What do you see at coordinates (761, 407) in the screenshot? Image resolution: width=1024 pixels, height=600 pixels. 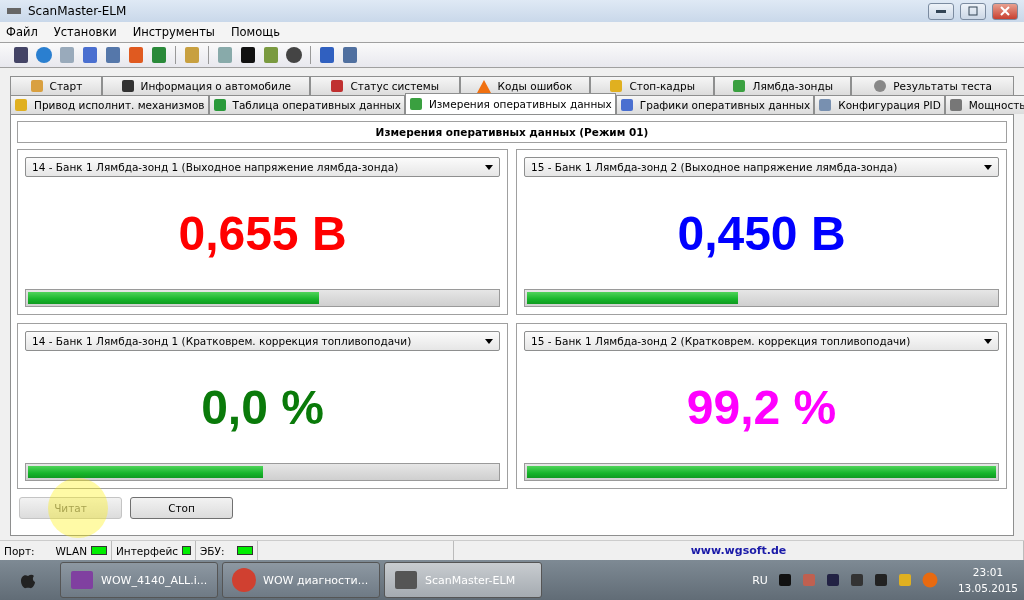 I see `reading-value: 99,2 %` at bounding box center [761, 407].